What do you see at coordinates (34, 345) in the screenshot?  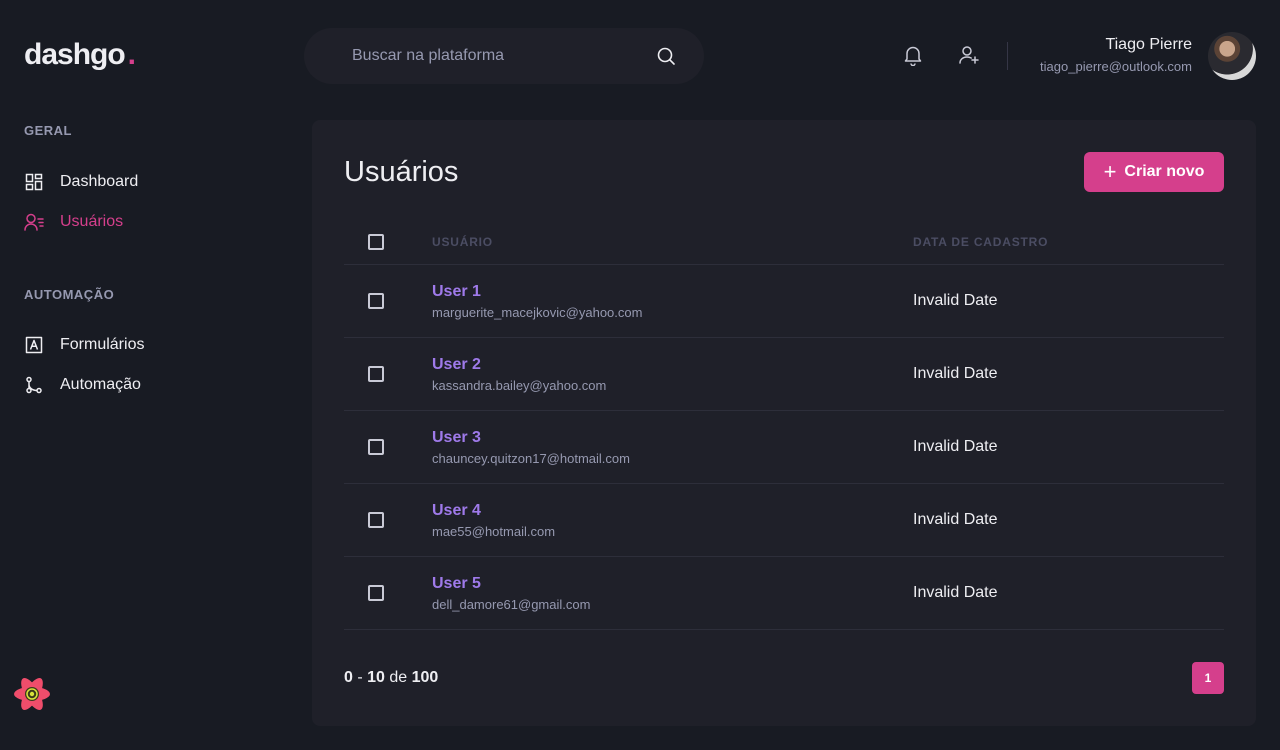 I see `form-icon` at bounding box center [34, 345].